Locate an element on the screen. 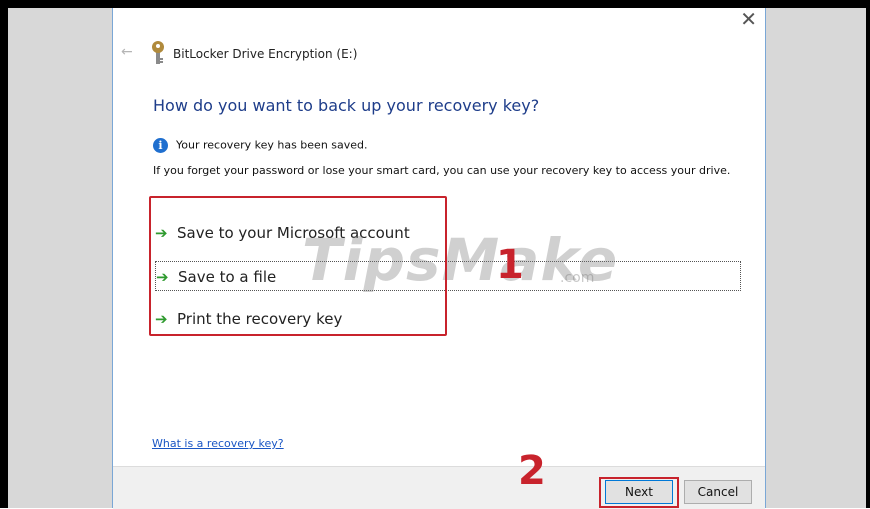 The height and width of the screenshot is (509, 870). close-icon: ✕ is located at coordinates (748, 19).